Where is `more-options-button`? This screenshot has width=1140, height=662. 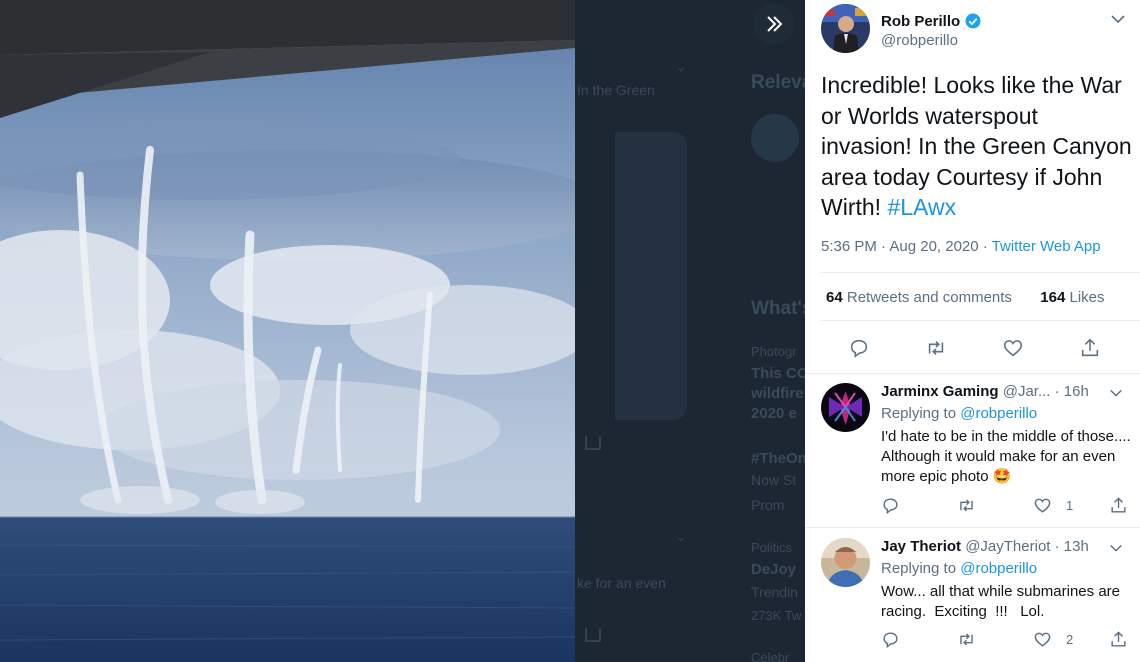
more-options-button is located at coordinates (1118, 21).